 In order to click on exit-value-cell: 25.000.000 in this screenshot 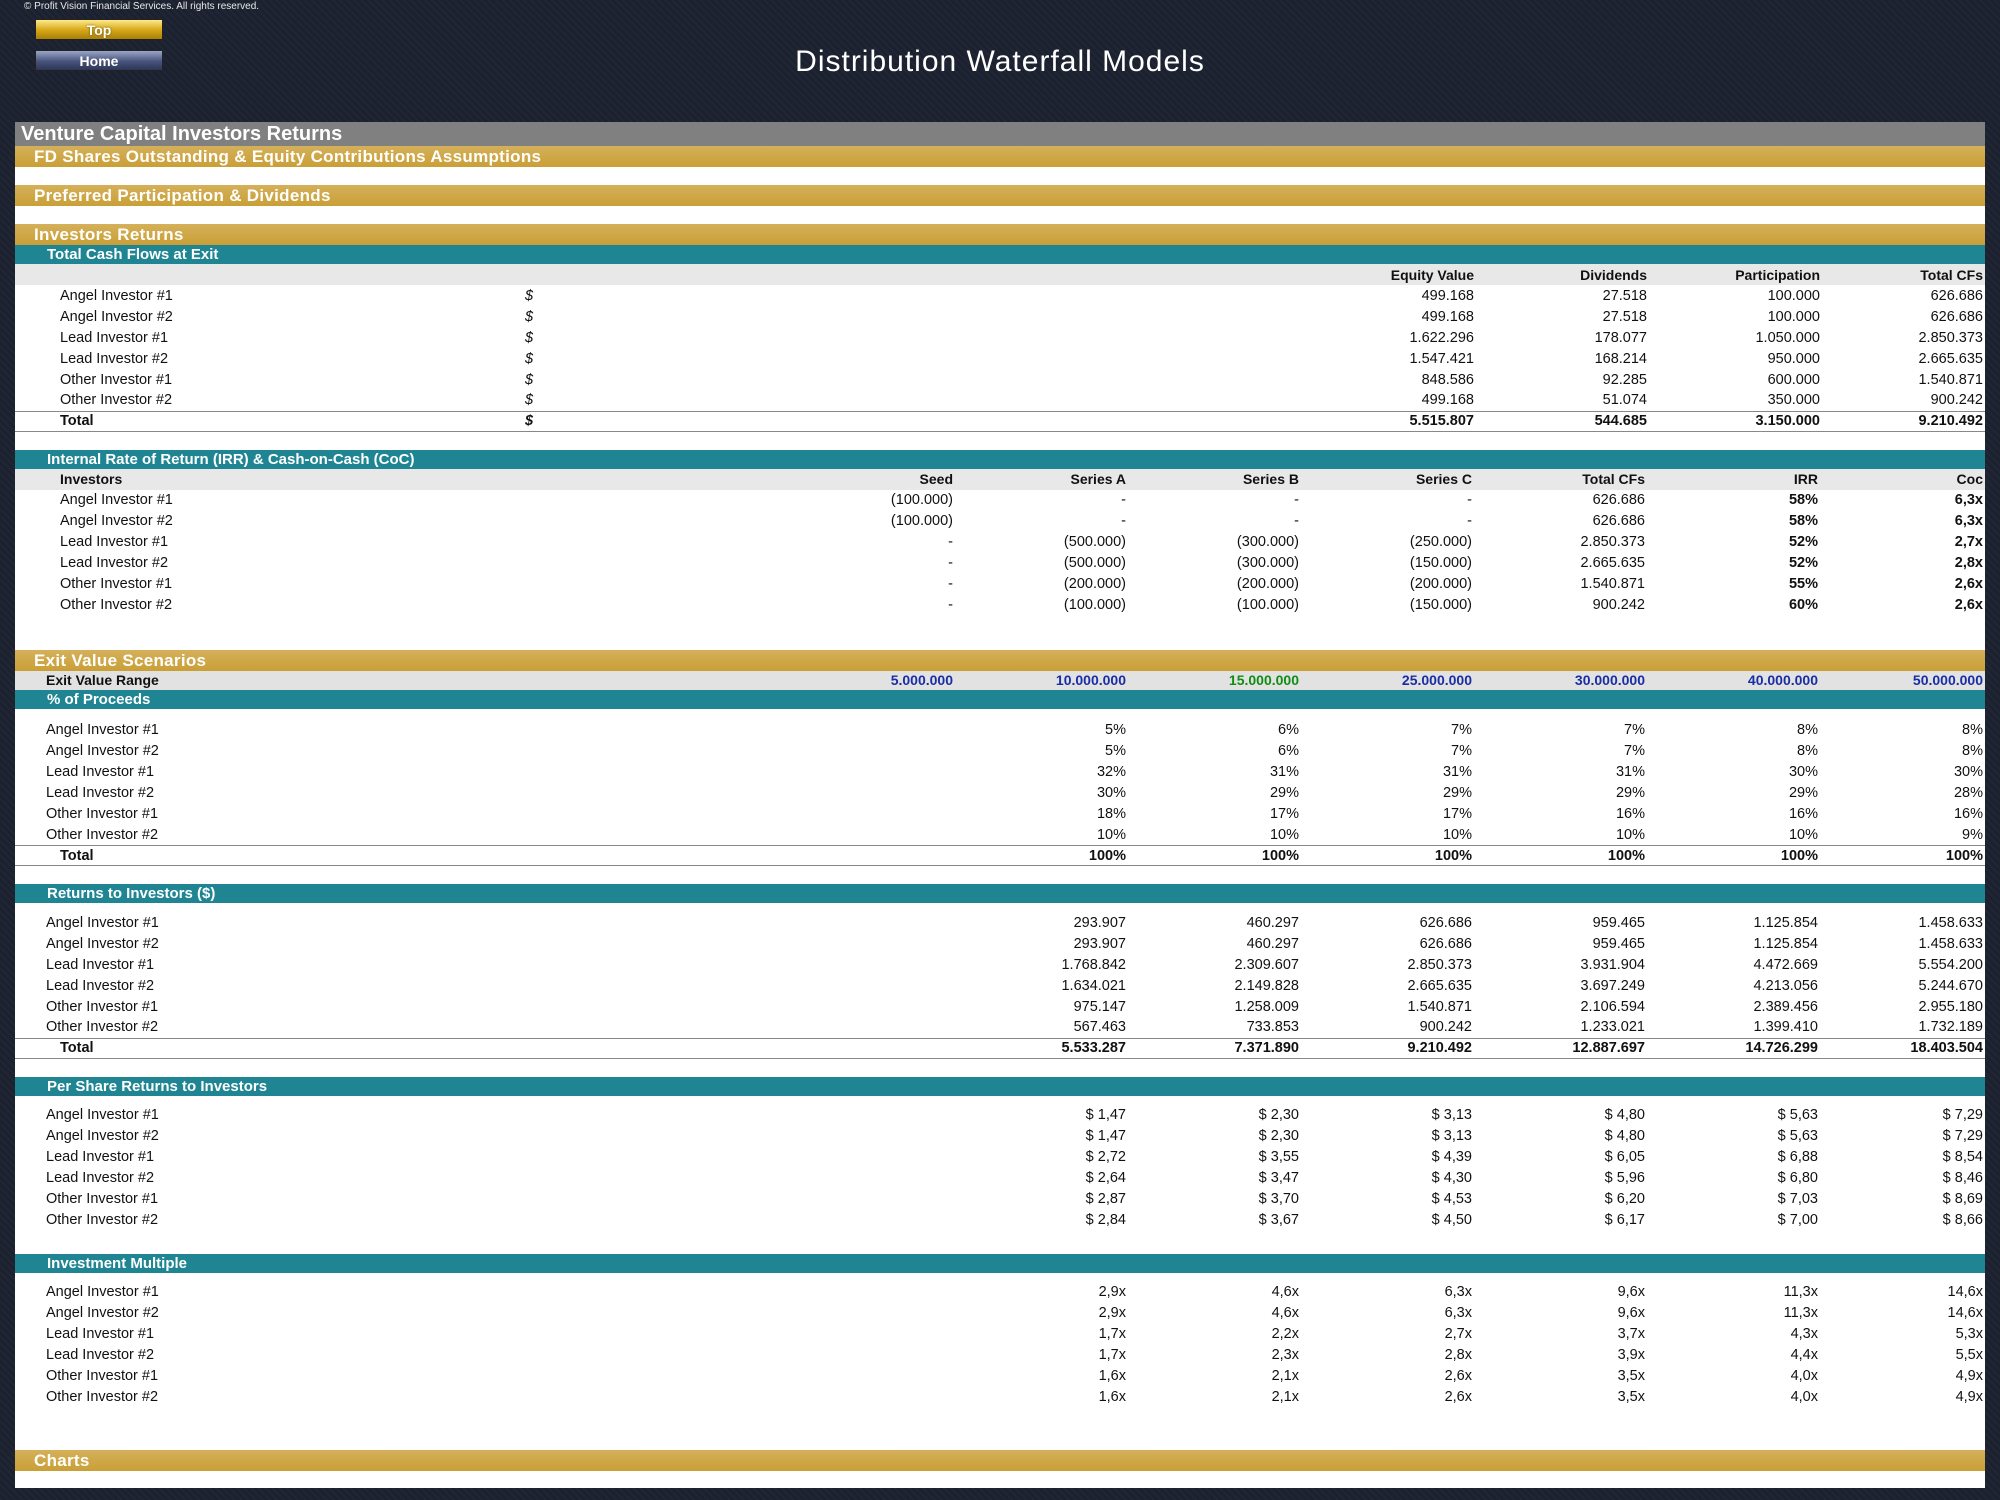, I will do `click(1387, 680)`.